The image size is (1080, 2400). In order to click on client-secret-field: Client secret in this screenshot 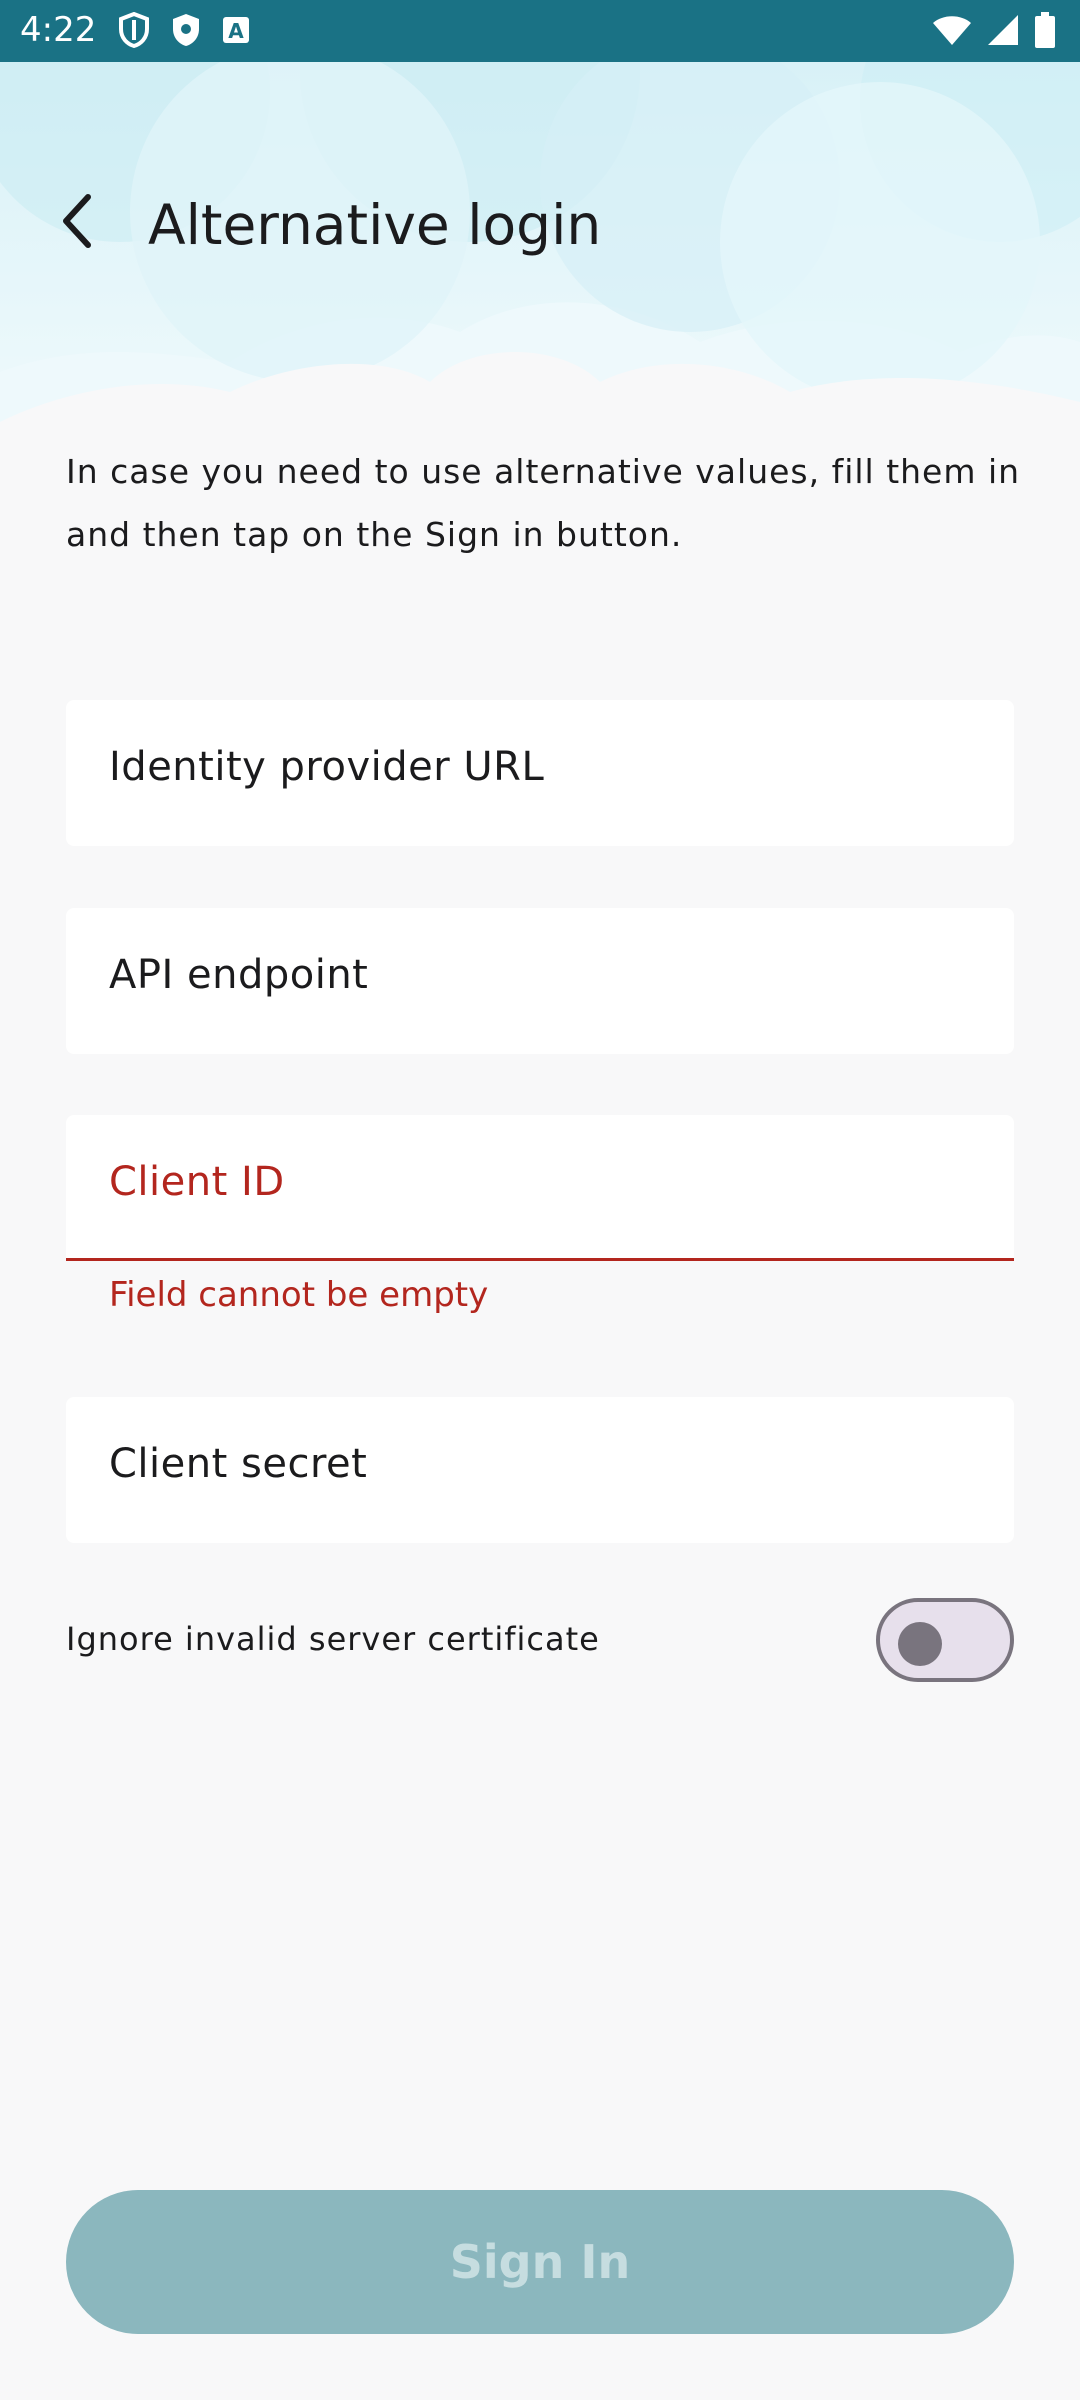, I will do `click(540, 1470)`.